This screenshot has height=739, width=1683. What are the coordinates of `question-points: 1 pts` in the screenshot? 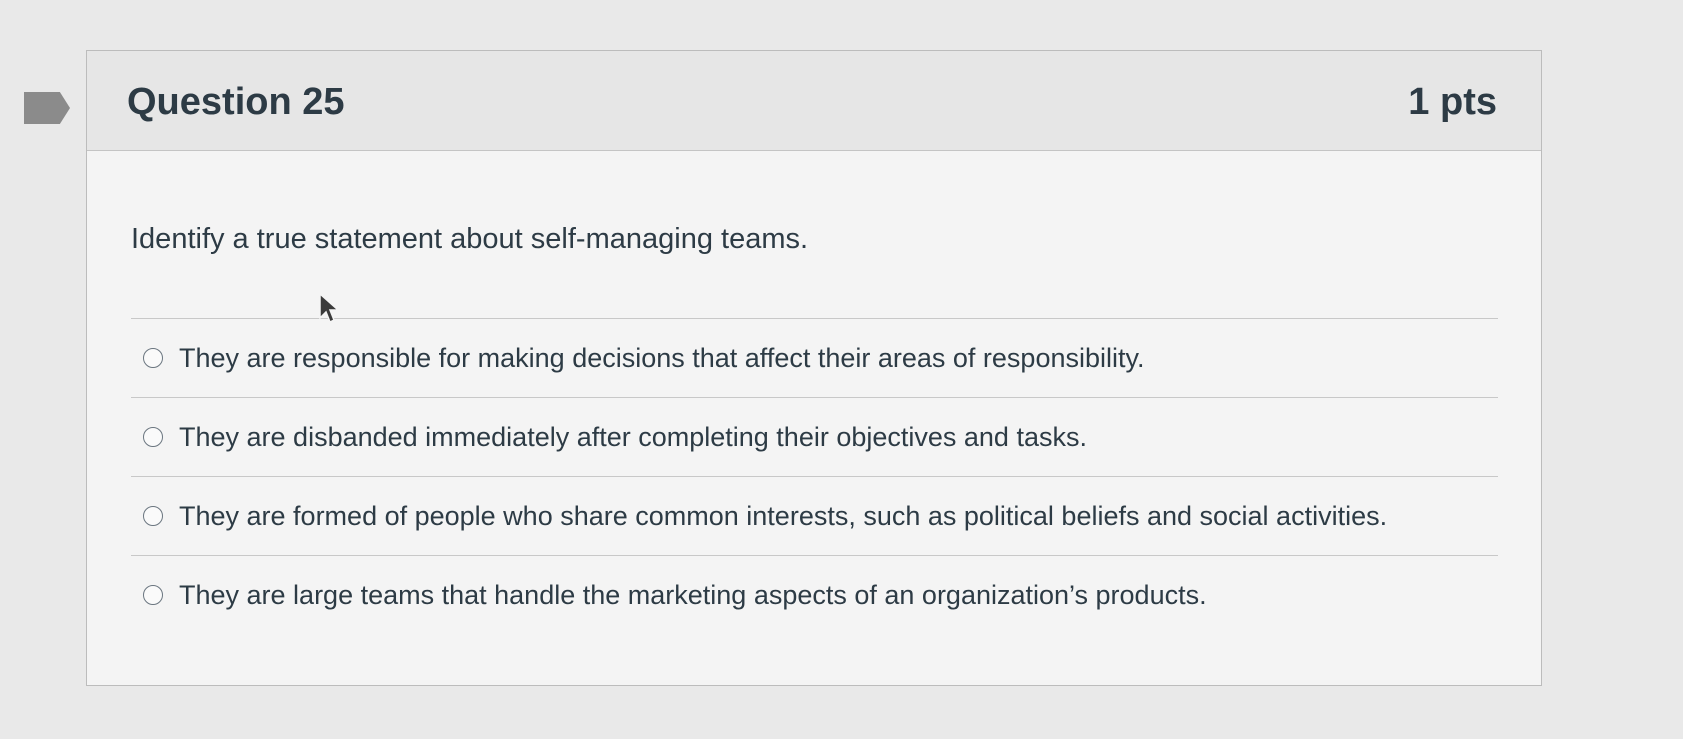 It's located at (1452, 102).